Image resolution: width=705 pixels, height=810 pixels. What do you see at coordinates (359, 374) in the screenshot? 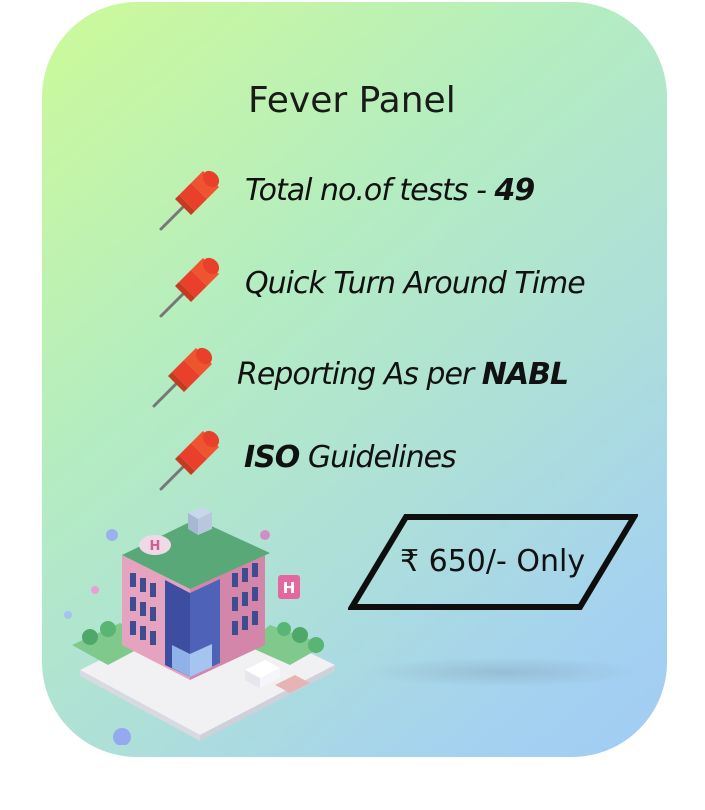
I see `feature-text: Reporting As per` at bounding box center [359, 374].